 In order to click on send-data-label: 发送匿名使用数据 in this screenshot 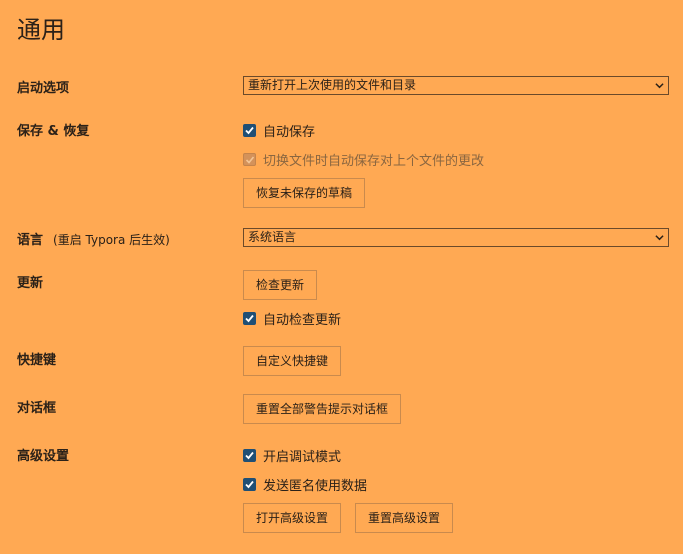, I will do `click(315, 486)`.